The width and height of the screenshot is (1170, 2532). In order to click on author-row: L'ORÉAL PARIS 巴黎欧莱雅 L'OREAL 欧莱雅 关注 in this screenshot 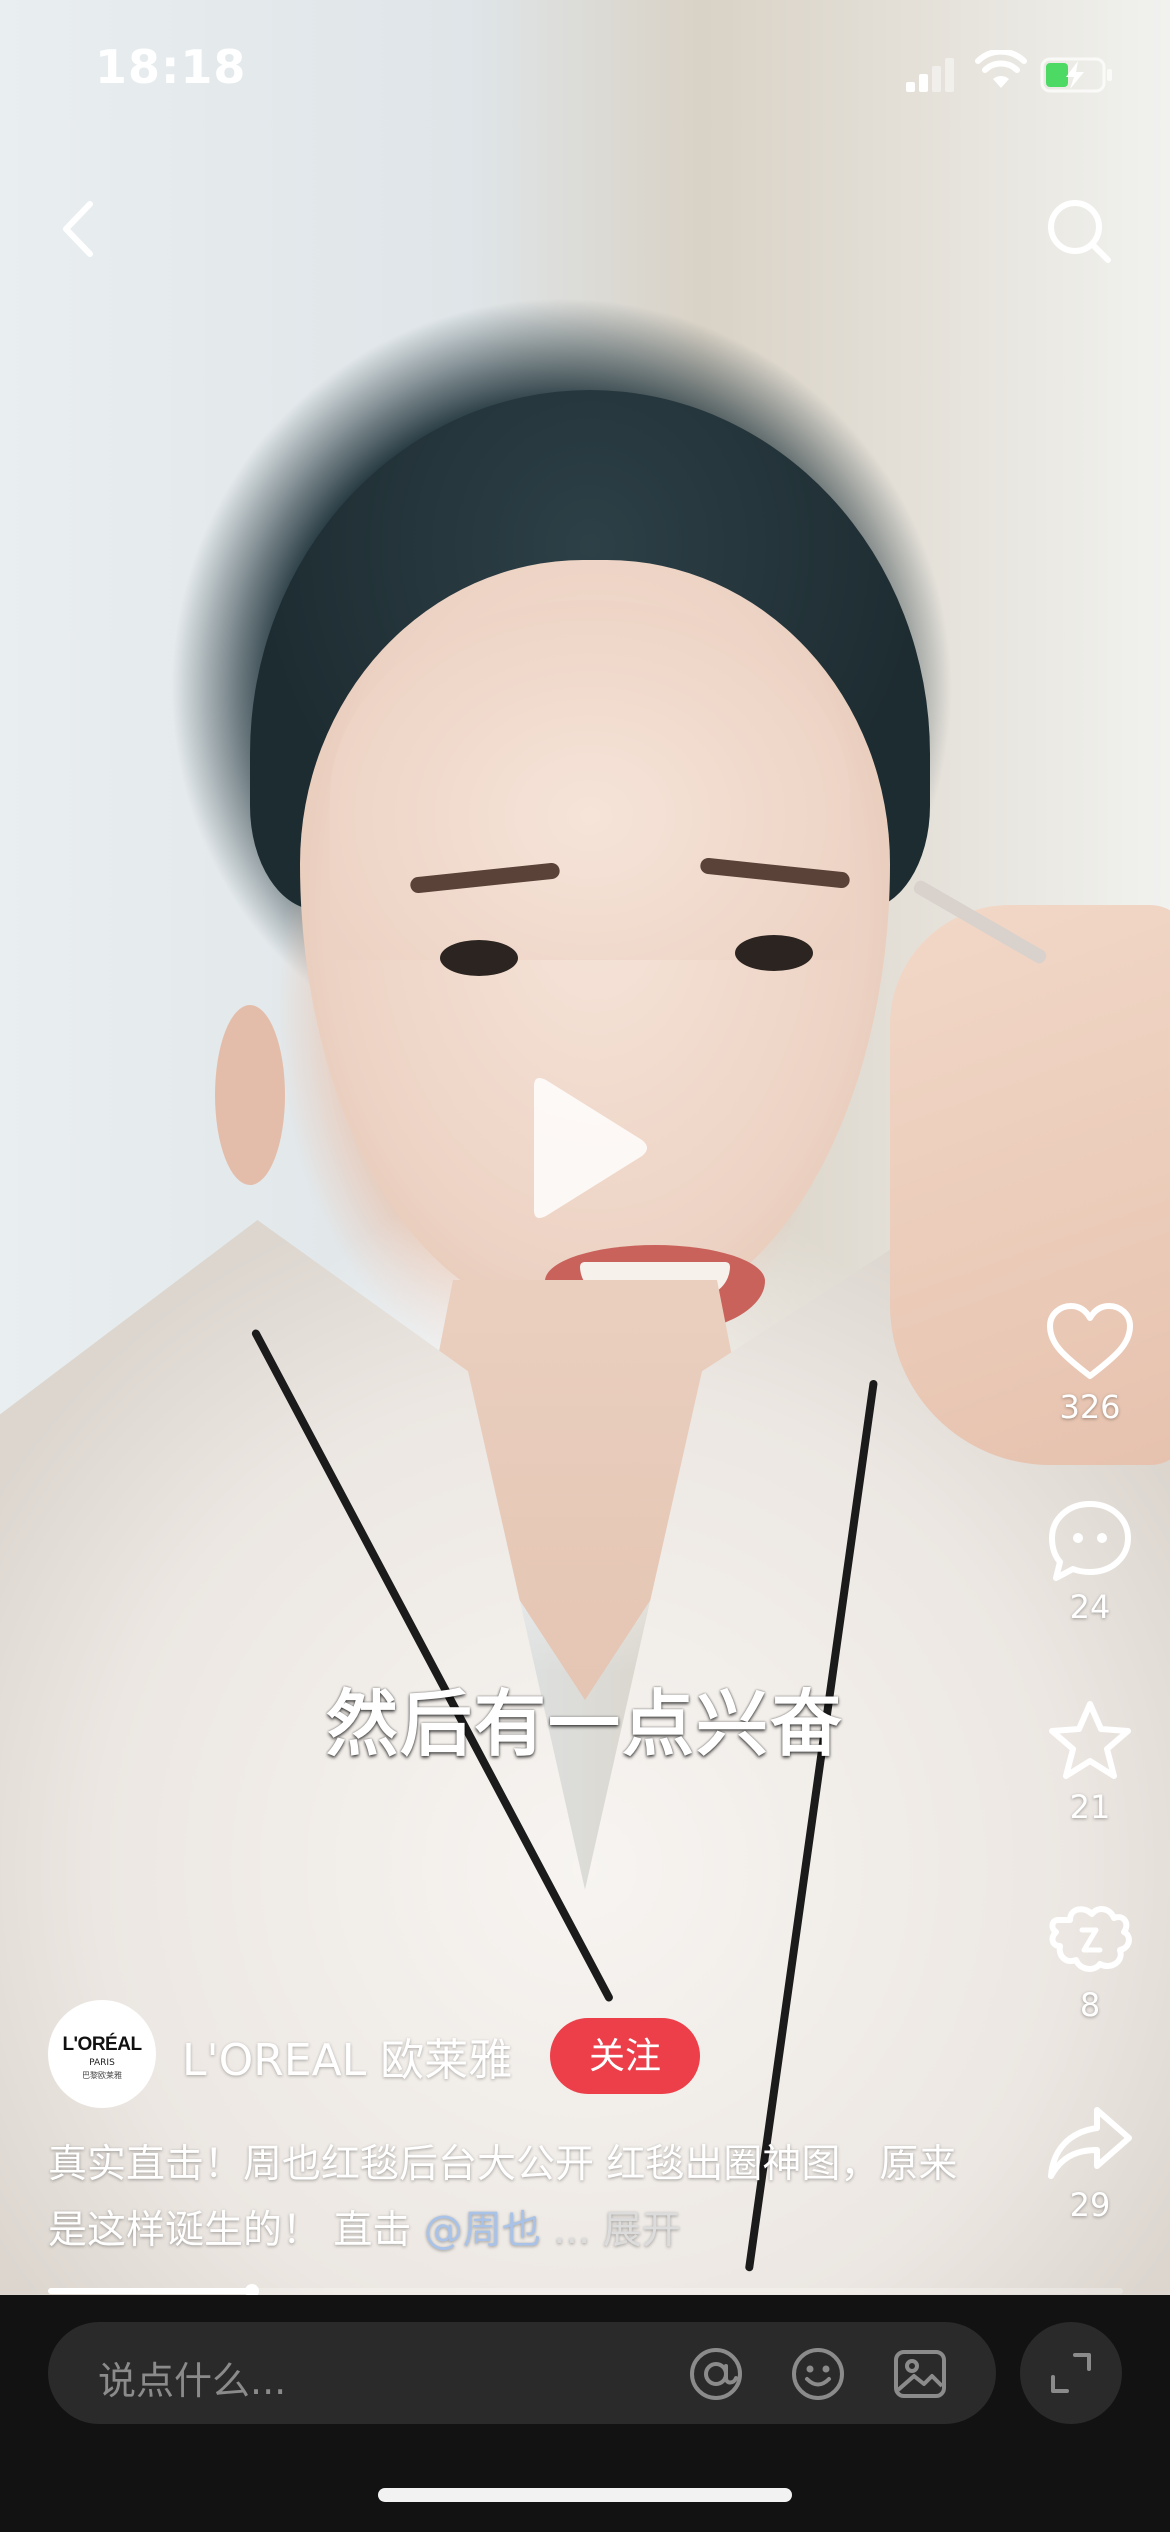, I will do `click(498, 2056)`.